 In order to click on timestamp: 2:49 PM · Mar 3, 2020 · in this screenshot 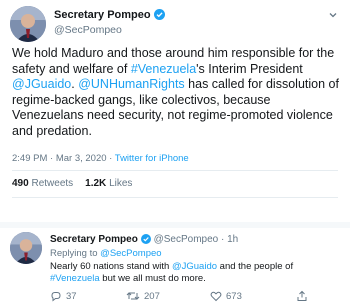, I will do `click(63, 158)`.